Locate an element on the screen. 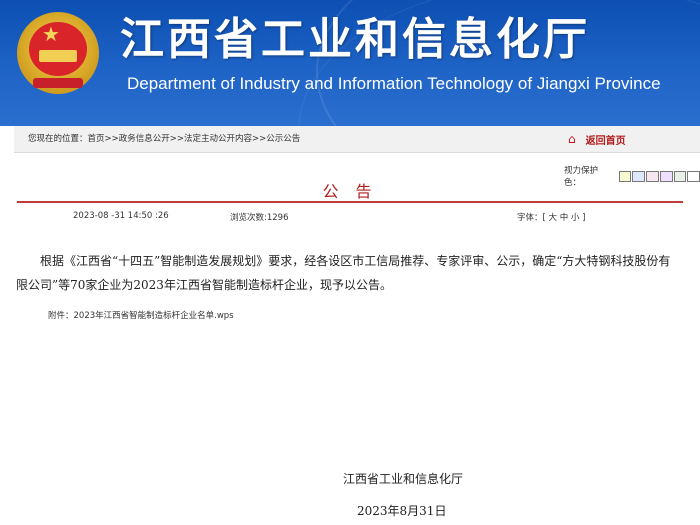 This screenshot has height=525, width=700. signature-org: 江西省工业和信息化厅 is located at coordinates (403, 479).